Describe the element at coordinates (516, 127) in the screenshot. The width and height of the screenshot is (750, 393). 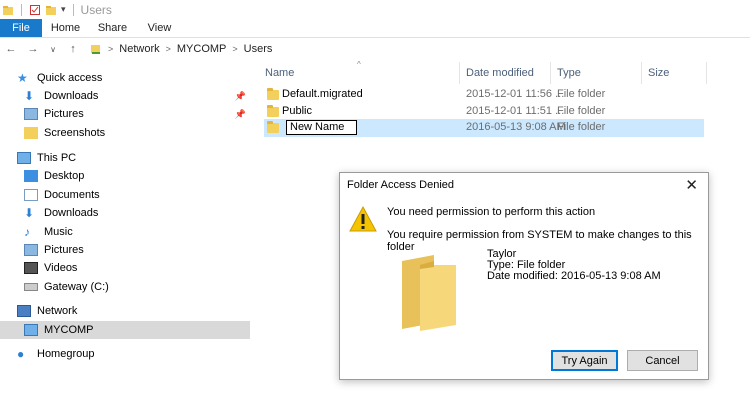
I see `file-date: 2016-05-13 9:08 AM` at that location.